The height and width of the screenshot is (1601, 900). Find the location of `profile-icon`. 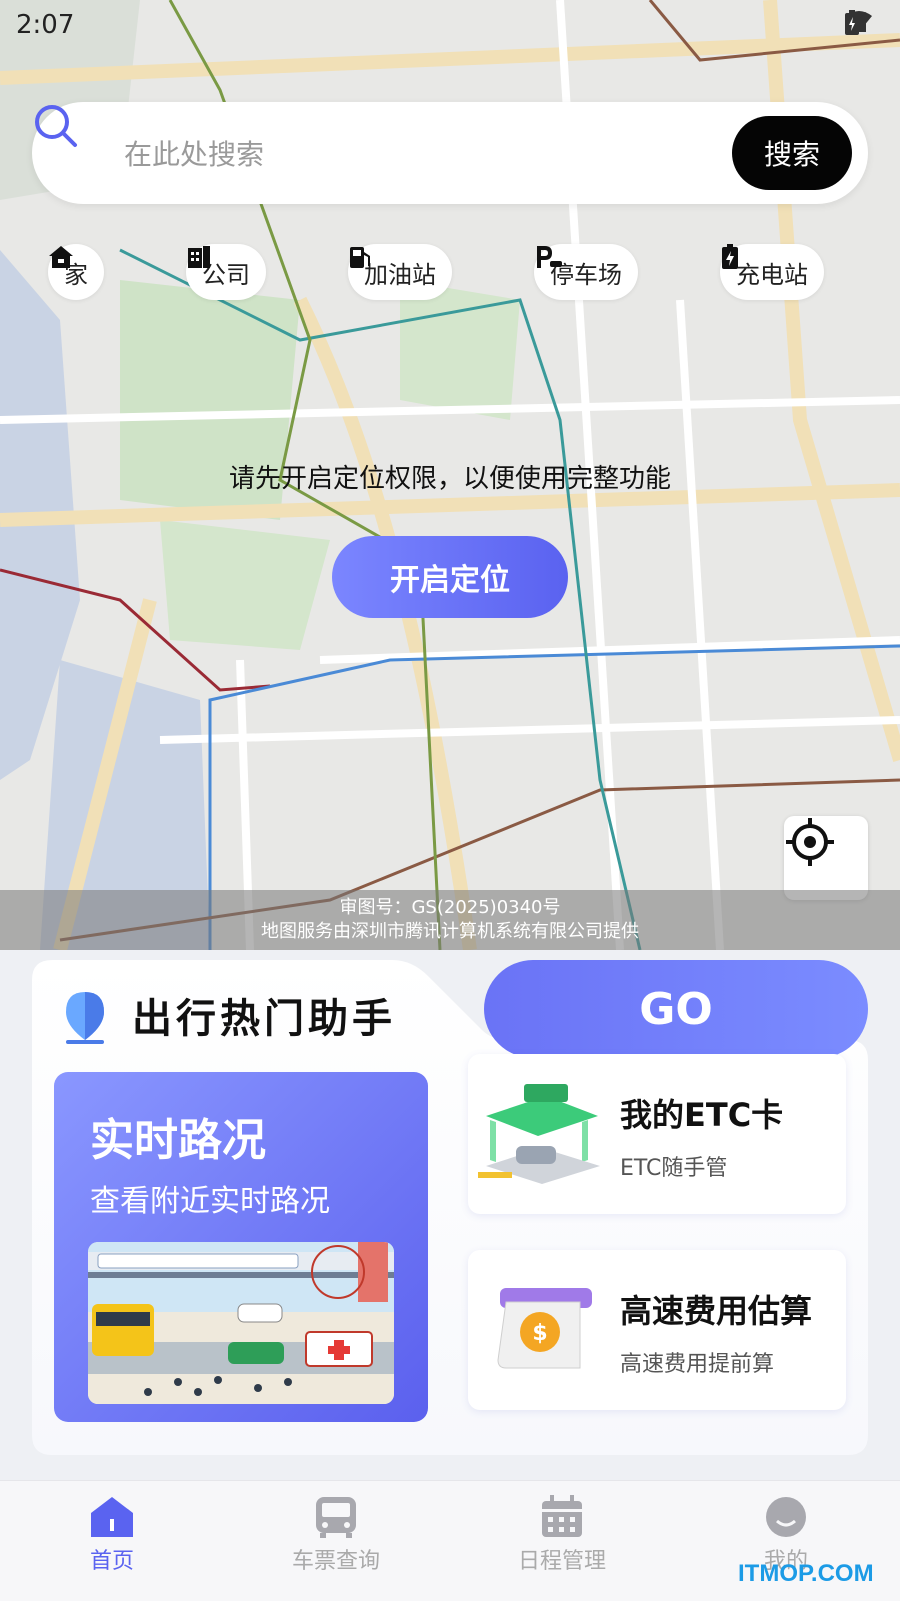

profile-icon is located at coordinates (786, 1517).